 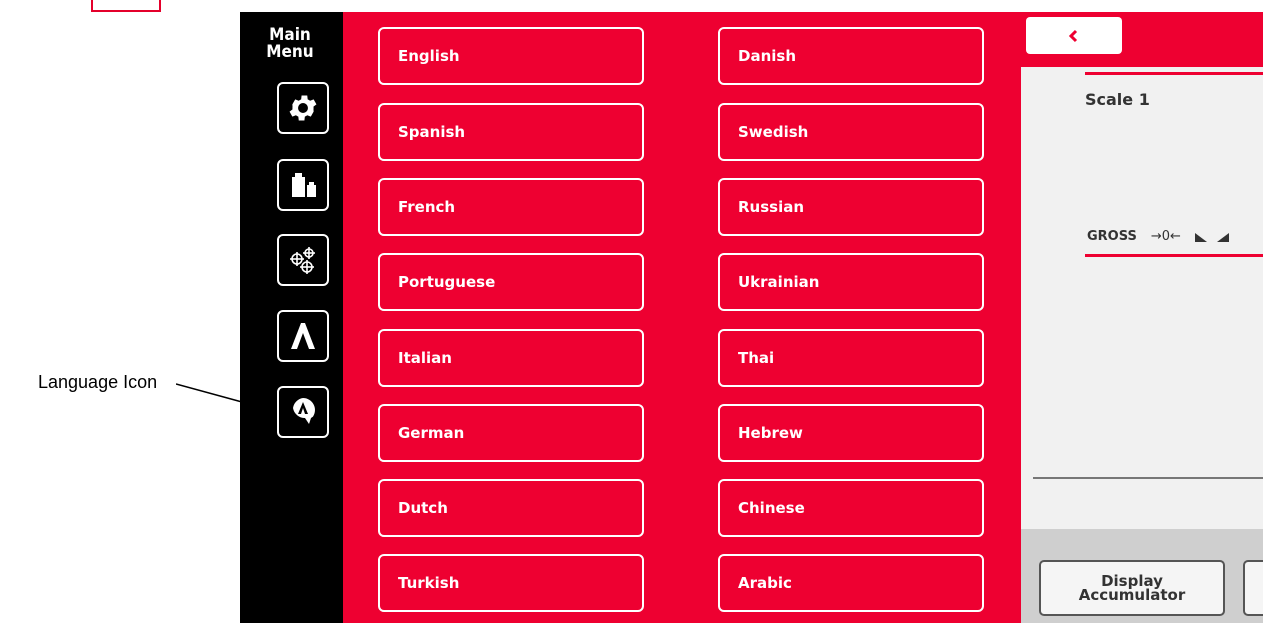 What do you see at coordinates (851, 433) in the screenshot?
I see `language-button-hebrew: Hebrew` at bounding box center [851, 433].